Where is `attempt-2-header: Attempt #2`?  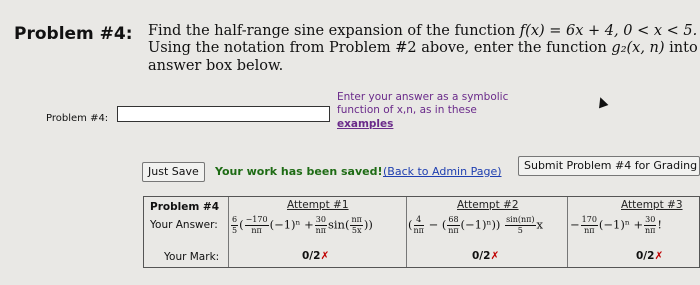 attempt-2-header: Attempt #2 is located at coordinates (488, 205).